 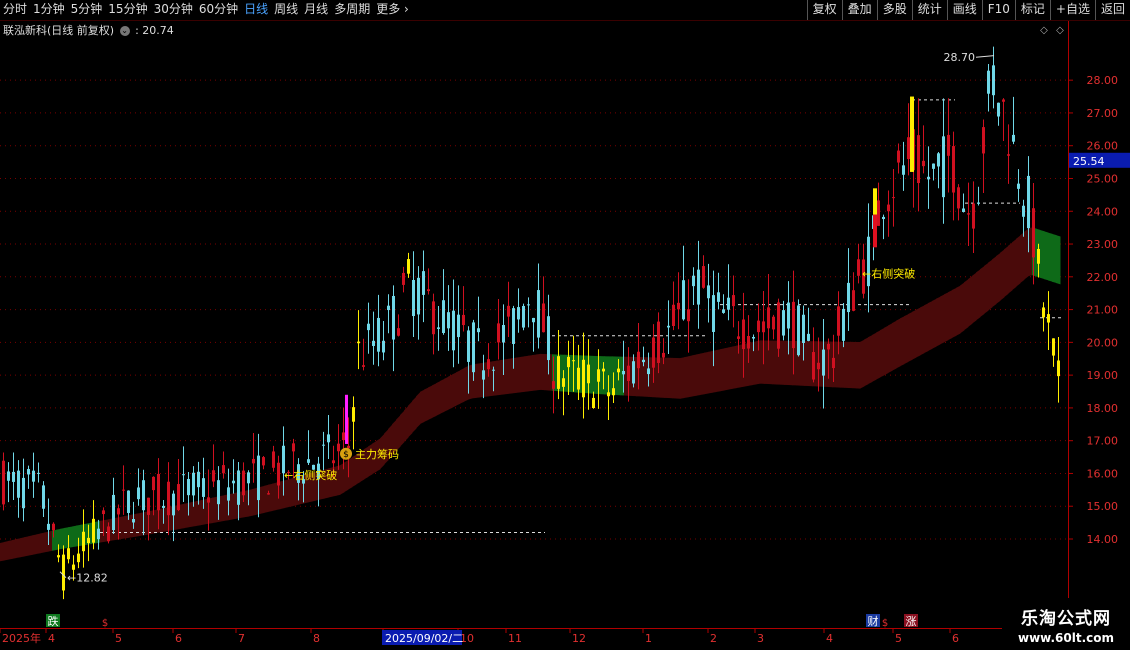 I want to click on y-tick-label: 21.00, so click(x=1103, y=310).